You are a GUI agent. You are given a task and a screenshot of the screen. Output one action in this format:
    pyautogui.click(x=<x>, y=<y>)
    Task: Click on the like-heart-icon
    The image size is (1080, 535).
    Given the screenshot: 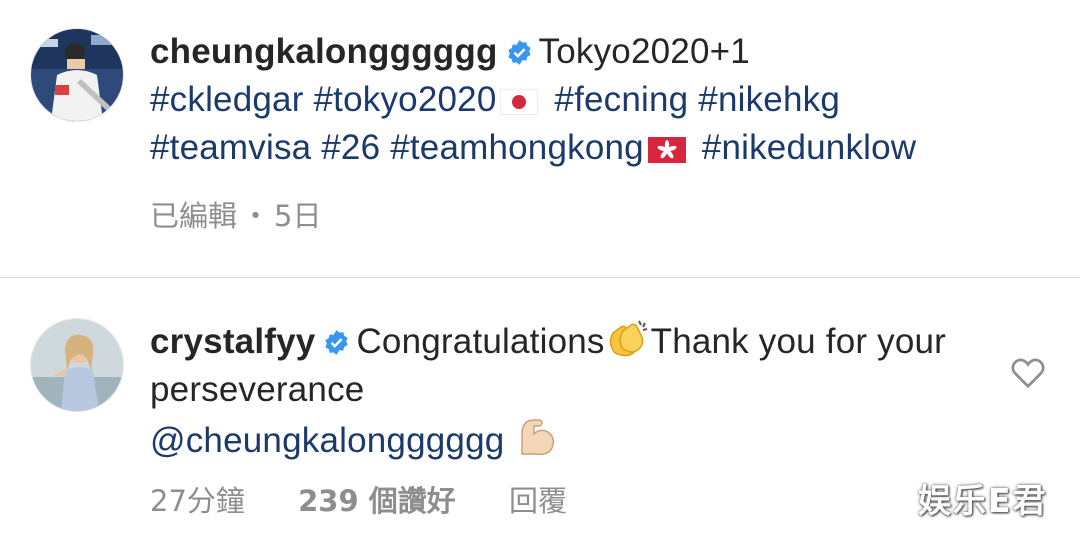 What is the action you would take?
    pyautogui.click(x=1028, y=372)
    